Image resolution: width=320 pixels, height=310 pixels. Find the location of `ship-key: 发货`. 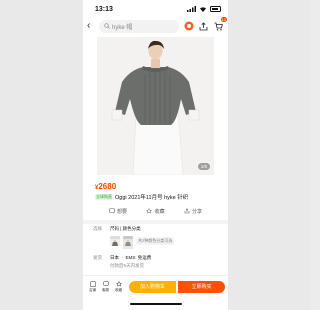

ship-key: 发货 is located at coordinates (97, 257).